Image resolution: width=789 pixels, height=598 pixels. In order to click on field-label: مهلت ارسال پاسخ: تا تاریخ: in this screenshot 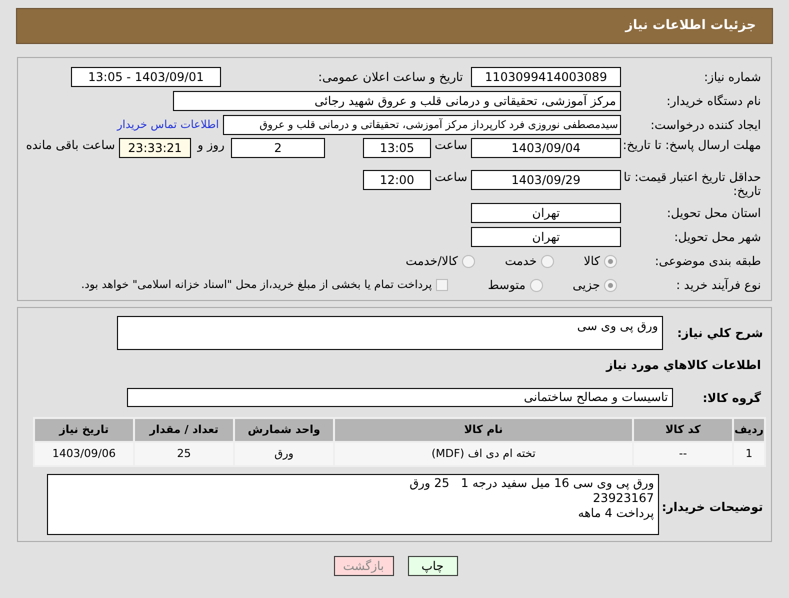, I will do `click(691, 145)`.